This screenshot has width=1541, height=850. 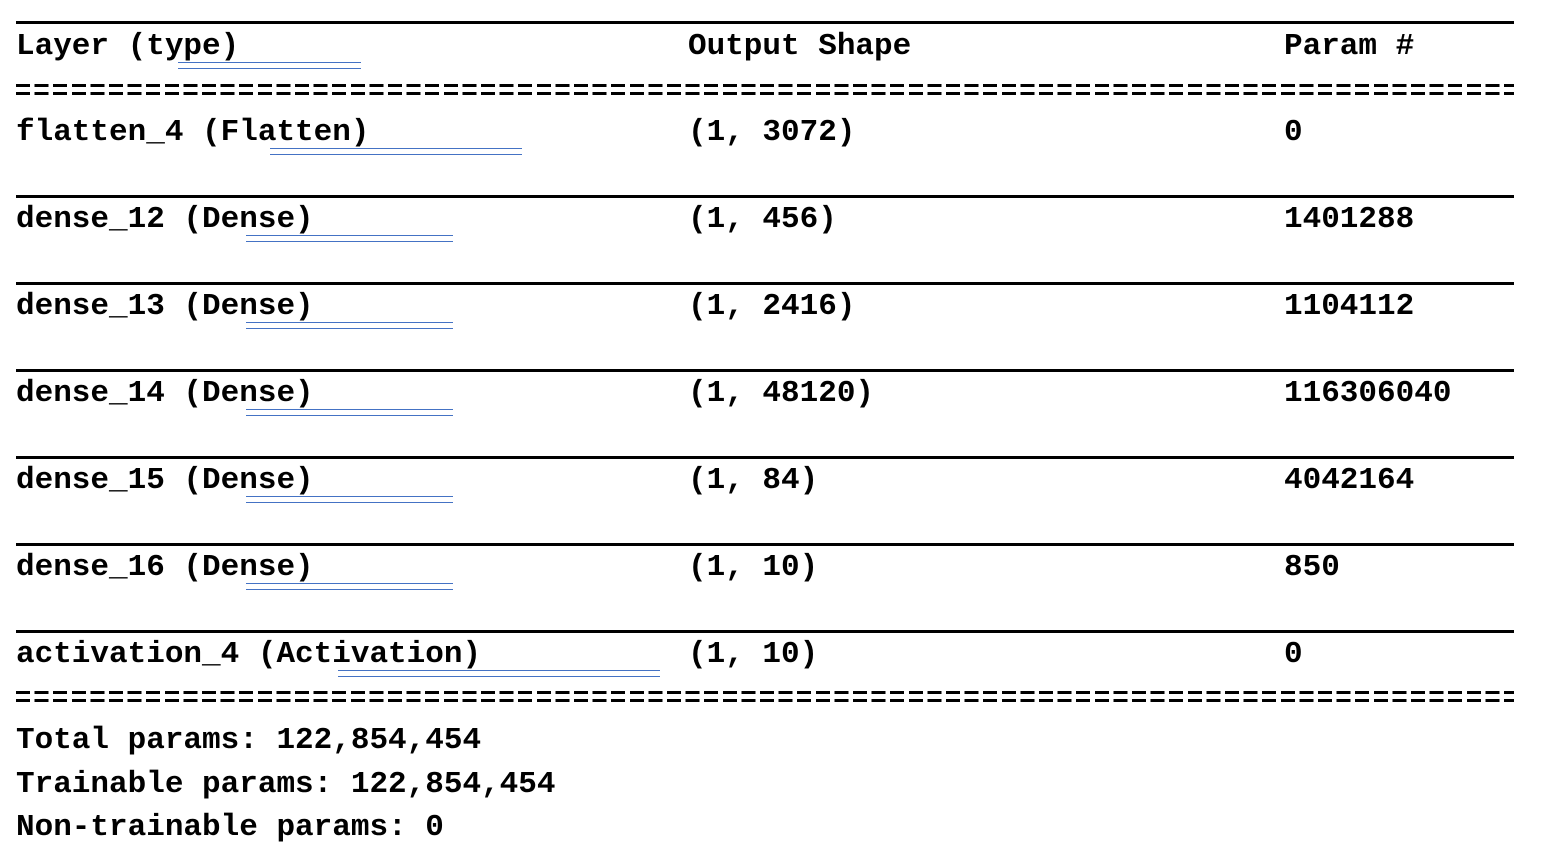 What do you see at coordinates (765, 700) in the screenshot?
I see `double-rule-bottom-lower` at bounding box center [765, 700].